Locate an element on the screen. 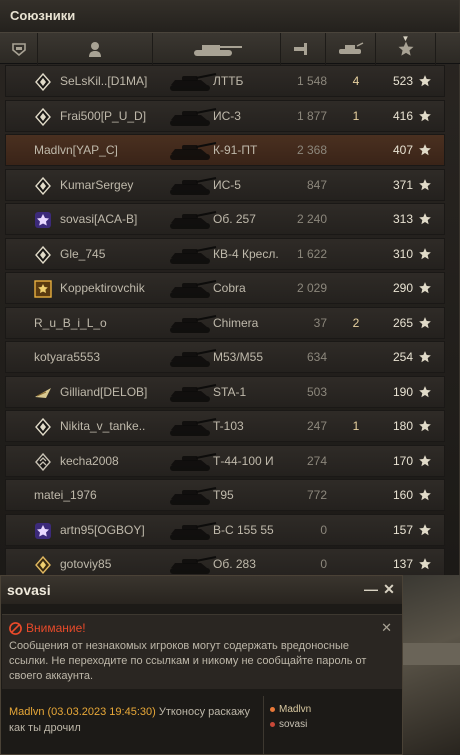 The image size is (460, 755). player-row: kotyara5553 M53/M55 634 254 is located at coordinates (225, 357).